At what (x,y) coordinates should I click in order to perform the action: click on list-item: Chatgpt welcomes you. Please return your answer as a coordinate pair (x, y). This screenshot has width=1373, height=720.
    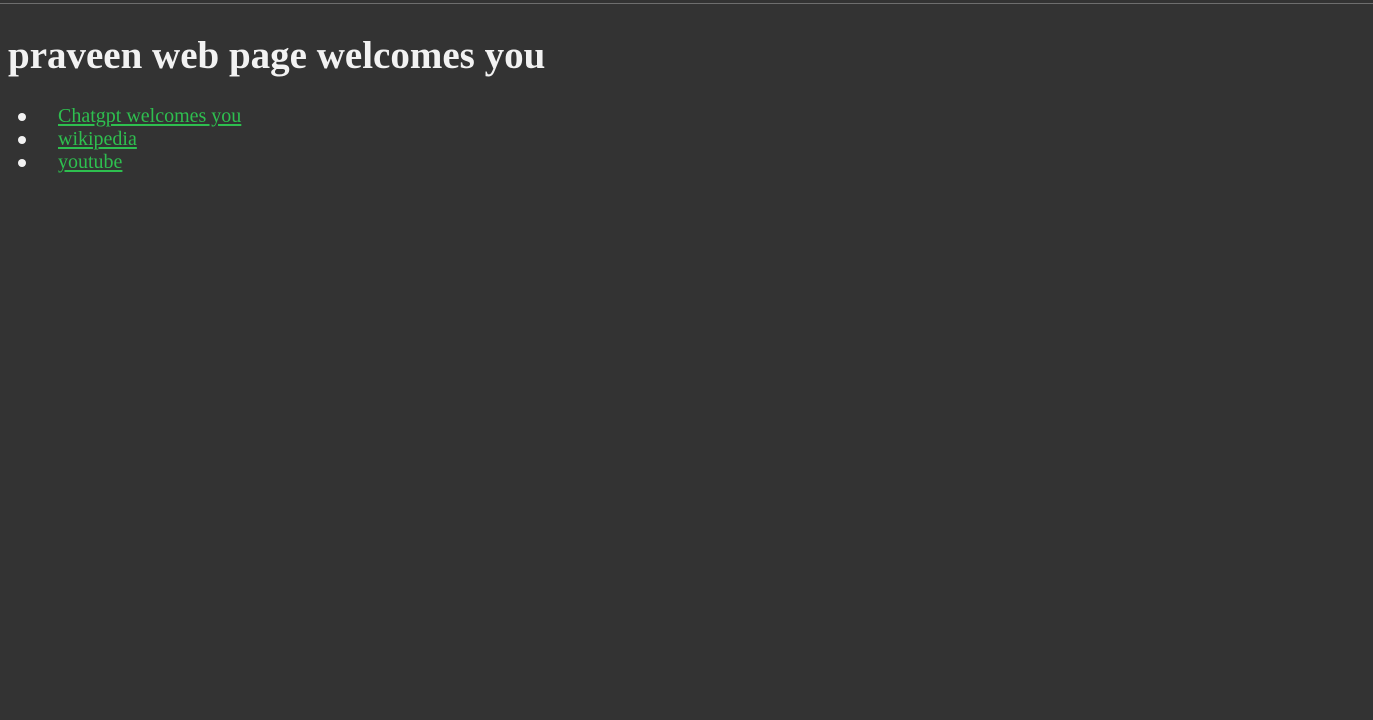
    Looking at the image, I should click on (129, 116).